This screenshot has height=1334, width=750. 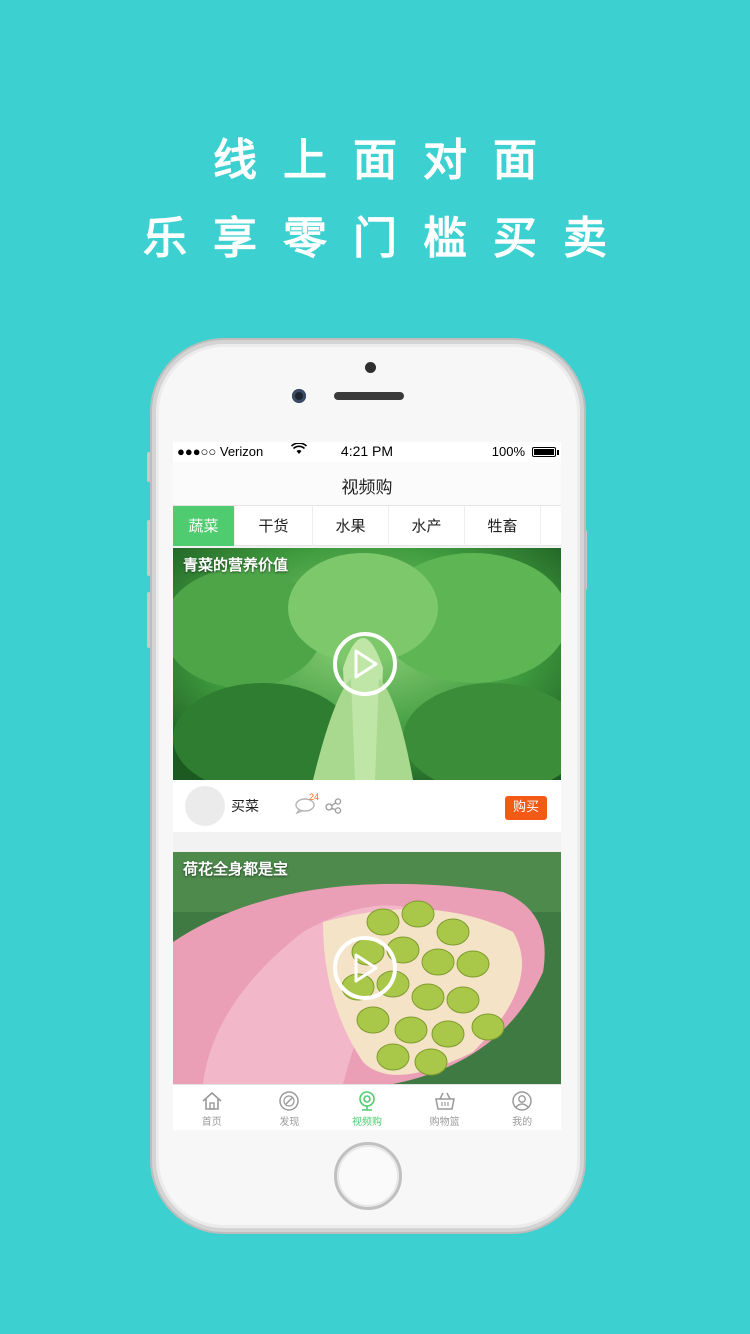 What do you see at coordinates (545, 452) in the screenshot?
I see `battery-icon` at bounding box center [545, 452].